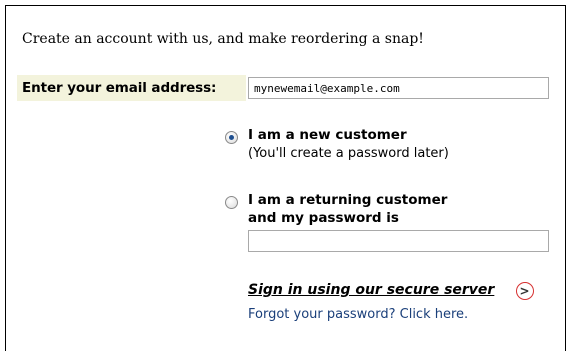 This screenshot has width=572, height=351. I want to click on new-customer-sublabel: (You'll create a password later), so click(348, 153).